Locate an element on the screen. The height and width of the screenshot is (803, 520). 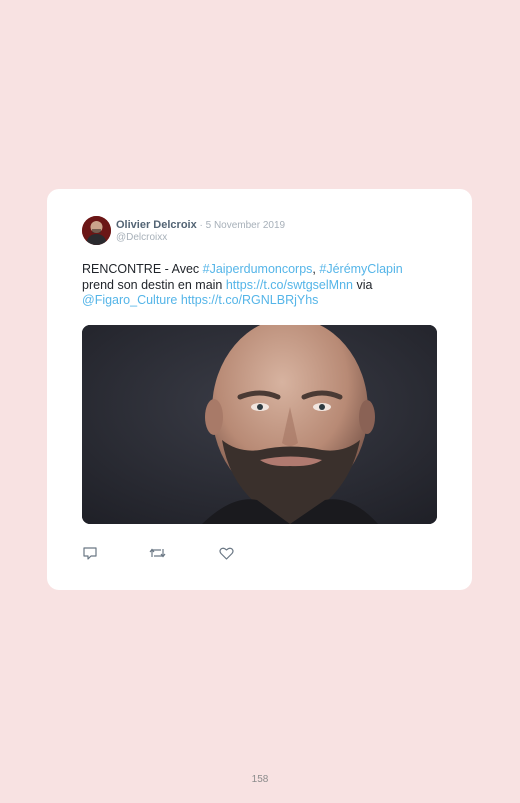
hashtag-link: #JérémyClapin is located at coordinates (360, 269).